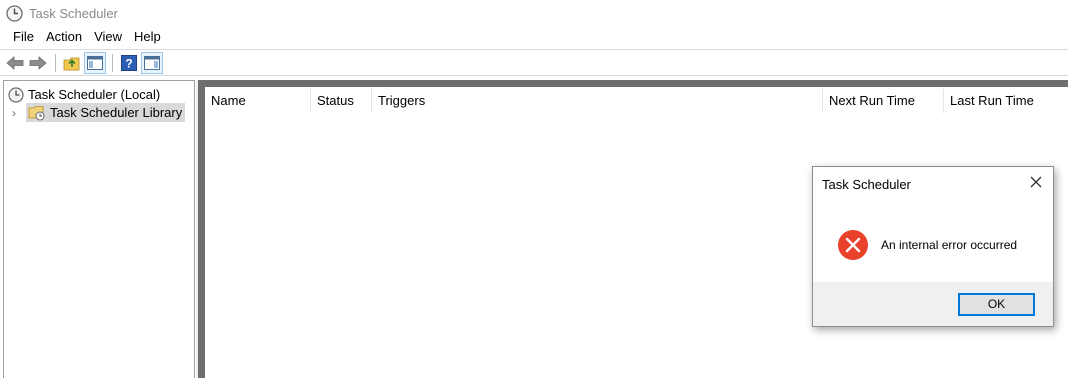 The height and width of the screenshot is (378, 1070). I want to click on dialog-body: An internal error occurred, so click(933, 244).